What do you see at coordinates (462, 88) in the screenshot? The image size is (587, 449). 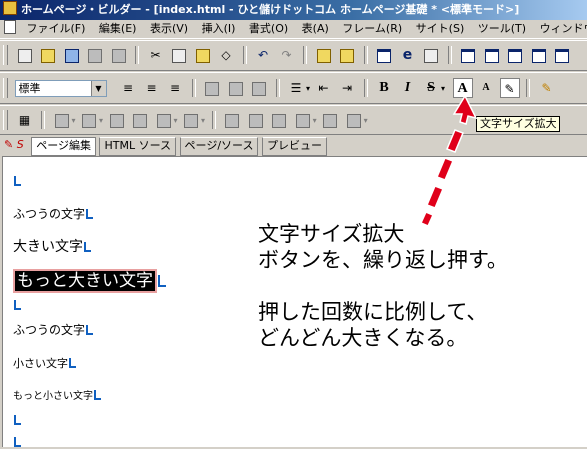 I see `font-size-increase-button: A` at bounding box center [462, 88].